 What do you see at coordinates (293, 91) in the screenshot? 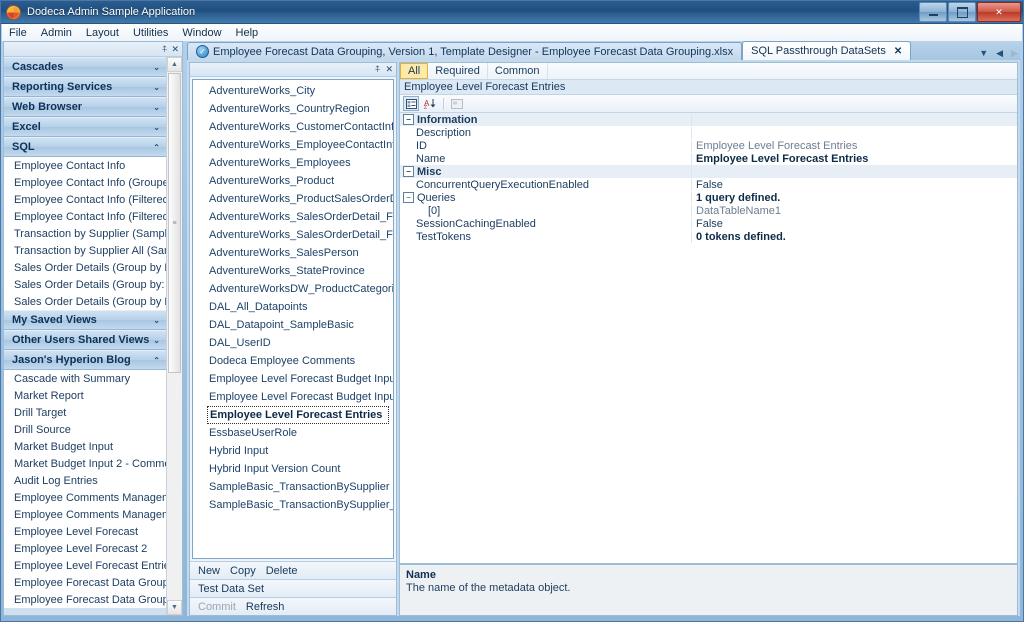
I see `list-item: AdventureWorks_City` at bounding box center [293, 91].